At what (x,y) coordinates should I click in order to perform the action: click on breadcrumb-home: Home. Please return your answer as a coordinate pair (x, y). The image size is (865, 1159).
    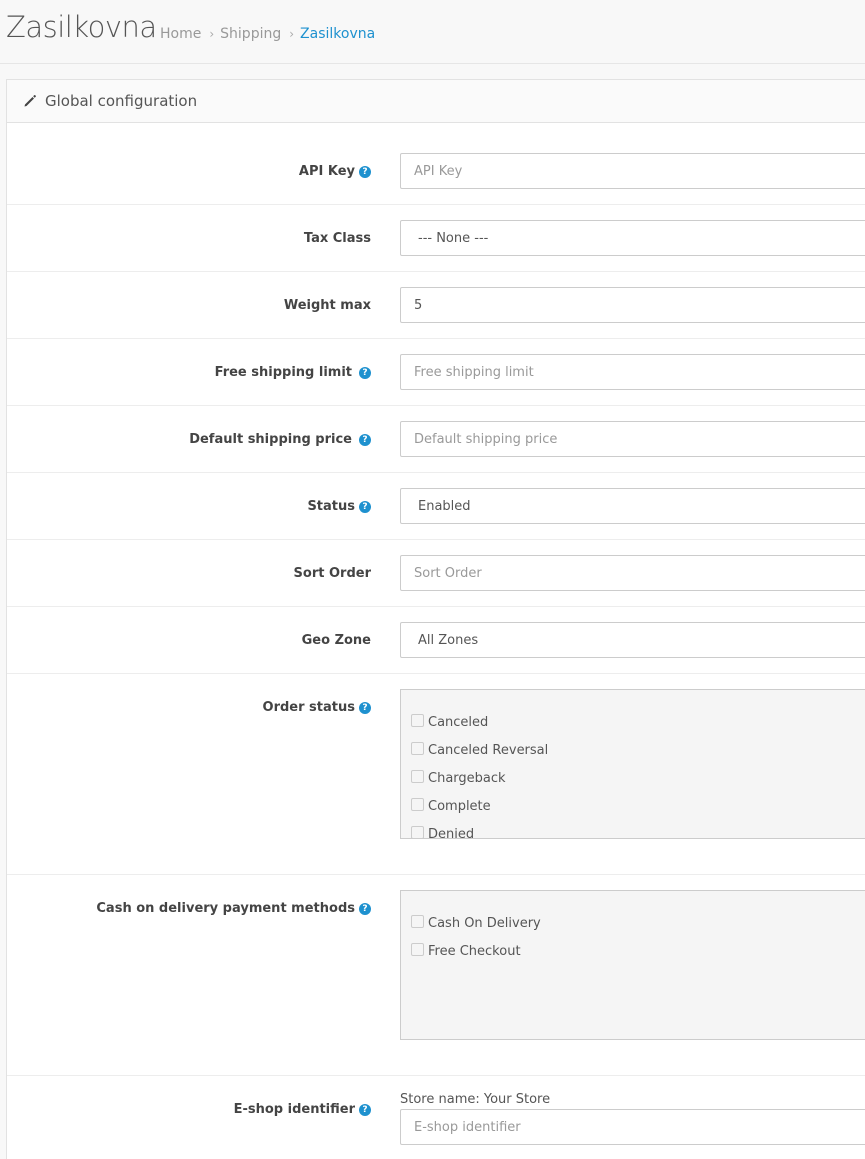
    Looking at the image, I should click on (180, 34).